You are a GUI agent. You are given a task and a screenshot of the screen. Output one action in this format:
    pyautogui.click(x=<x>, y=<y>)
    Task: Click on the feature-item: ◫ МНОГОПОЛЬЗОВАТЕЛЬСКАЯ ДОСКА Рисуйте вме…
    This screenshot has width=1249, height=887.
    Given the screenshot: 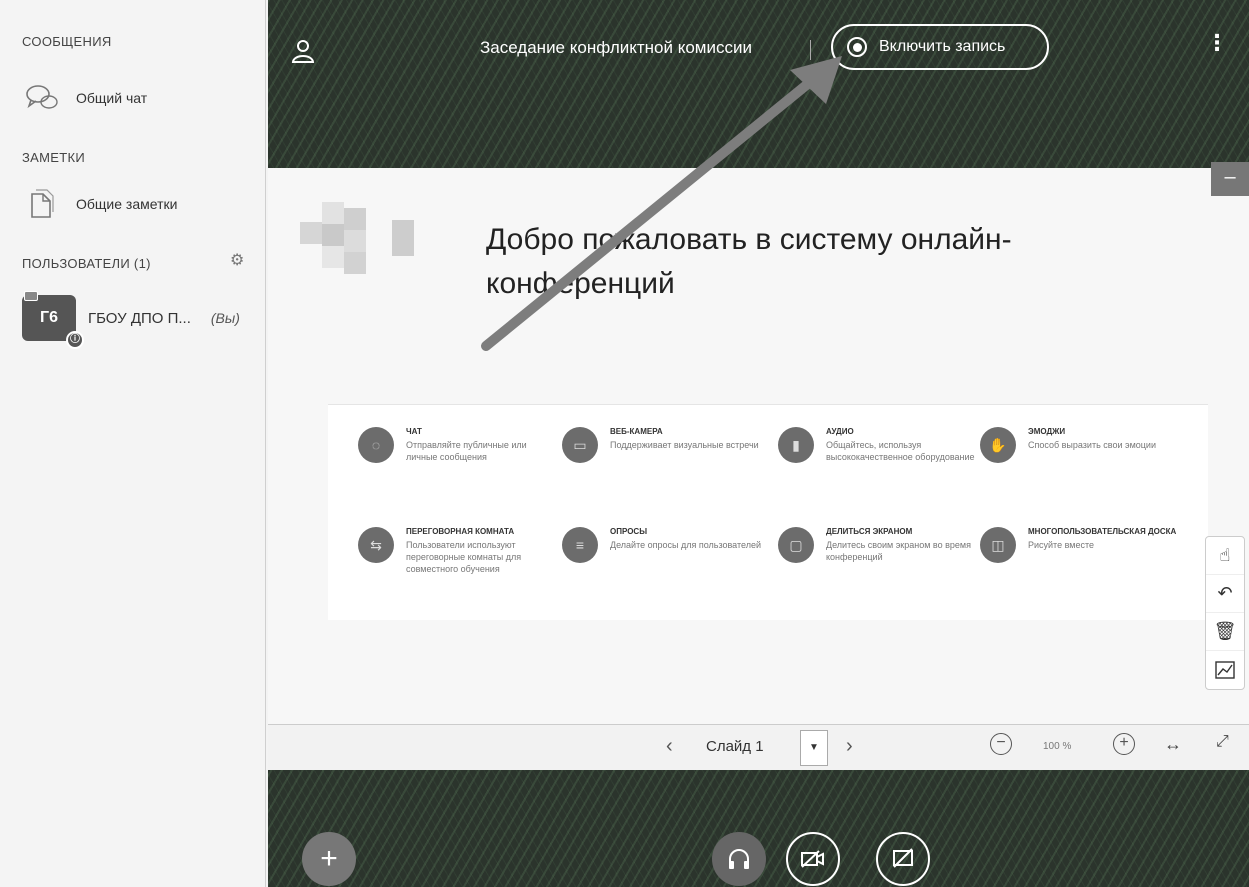 What is the action you would take?
    pyautogui.click(x=1080, y=545)
    